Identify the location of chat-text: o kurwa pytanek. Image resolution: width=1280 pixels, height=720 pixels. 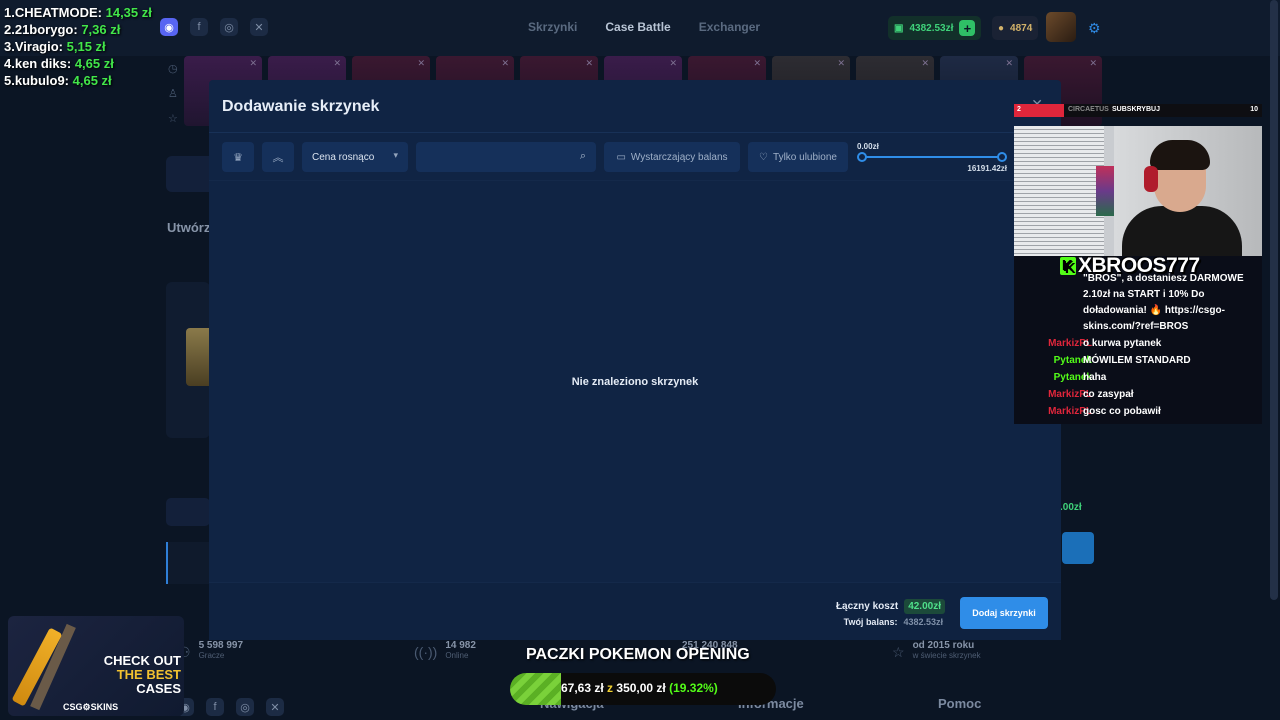
(1122, 343).